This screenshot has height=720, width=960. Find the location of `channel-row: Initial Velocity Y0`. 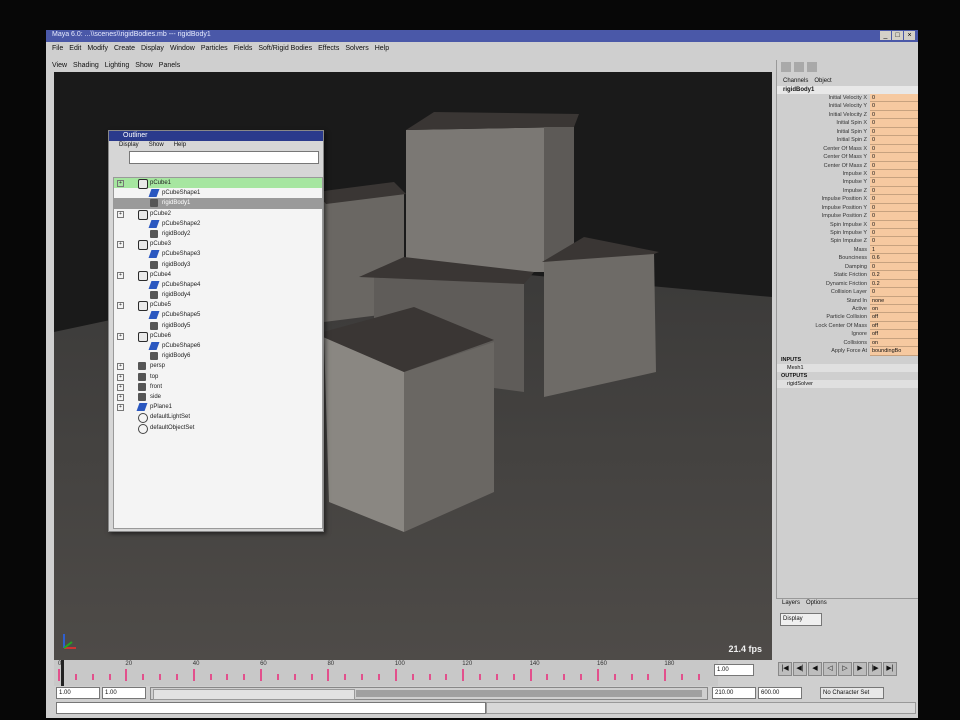

channel-row: Initial Velocity Y0 is located at coordinates (847, 106).